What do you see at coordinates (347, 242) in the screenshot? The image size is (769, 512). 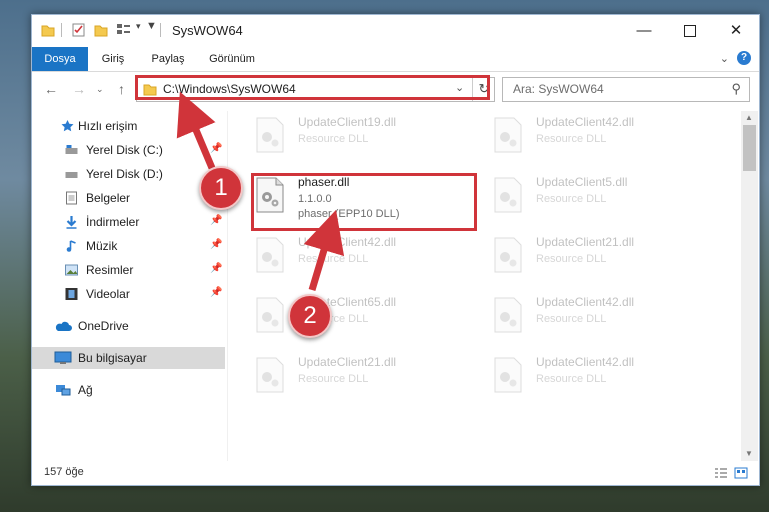 I see `file-name: UpdateClient42.dll` at bounding box center [347, 242].